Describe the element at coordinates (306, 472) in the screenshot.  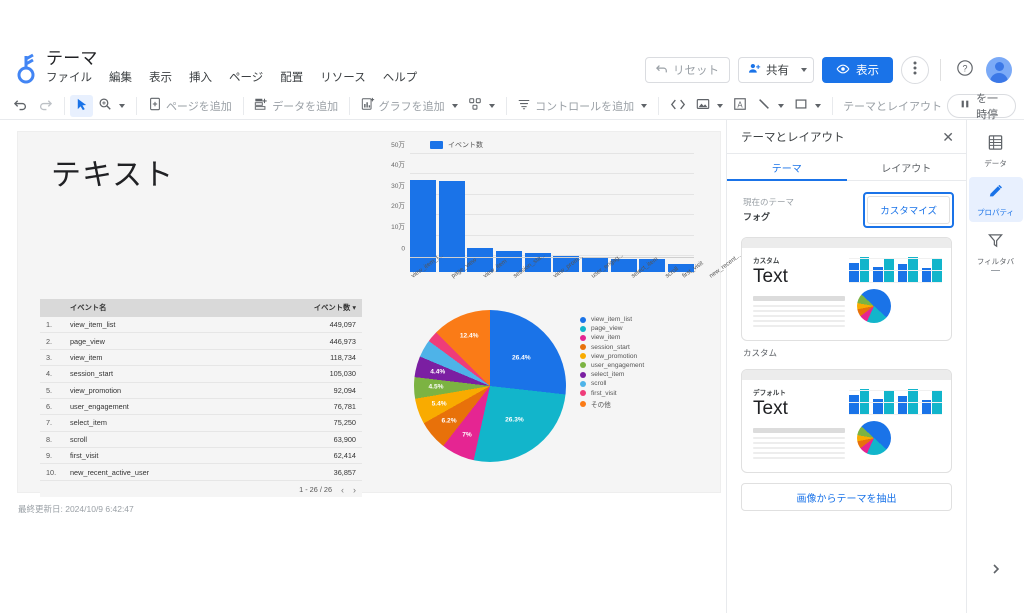
I see `table-cell-event-count: 36,857` at that location.